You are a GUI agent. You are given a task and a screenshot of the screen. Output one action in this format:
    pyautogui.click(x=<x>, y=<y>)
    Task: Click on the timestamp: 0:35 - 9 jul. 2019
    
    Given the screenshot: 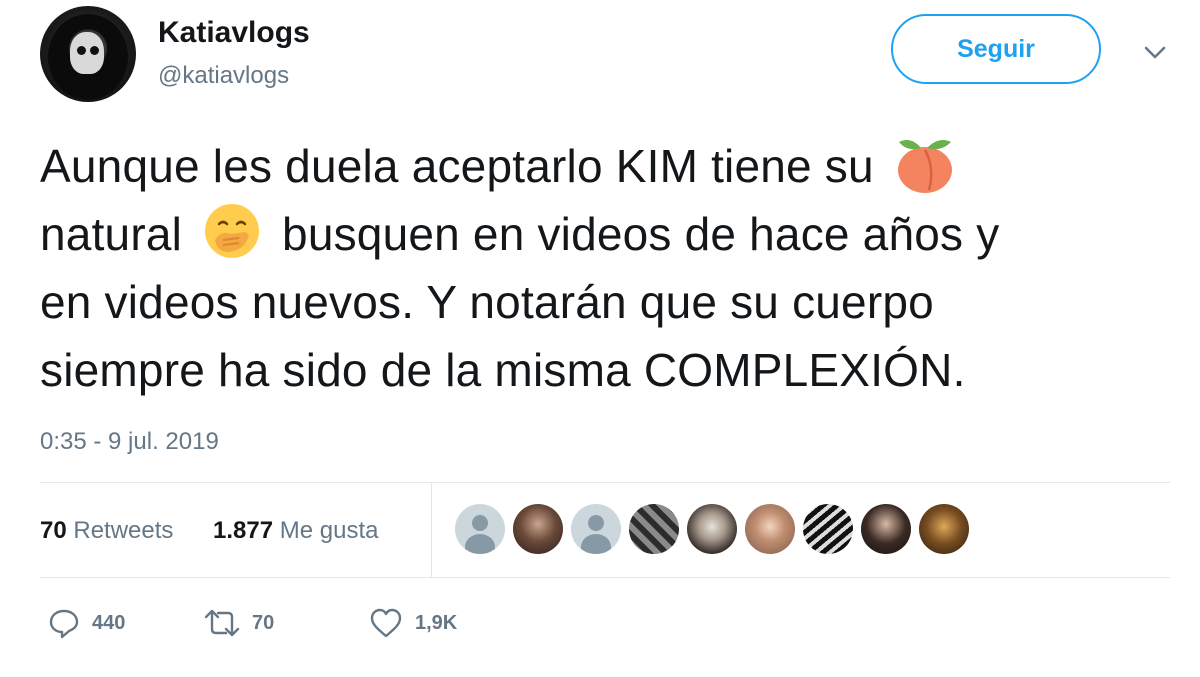 What is the action you would take?
    pyautogui.click(x=129, y=442)
    